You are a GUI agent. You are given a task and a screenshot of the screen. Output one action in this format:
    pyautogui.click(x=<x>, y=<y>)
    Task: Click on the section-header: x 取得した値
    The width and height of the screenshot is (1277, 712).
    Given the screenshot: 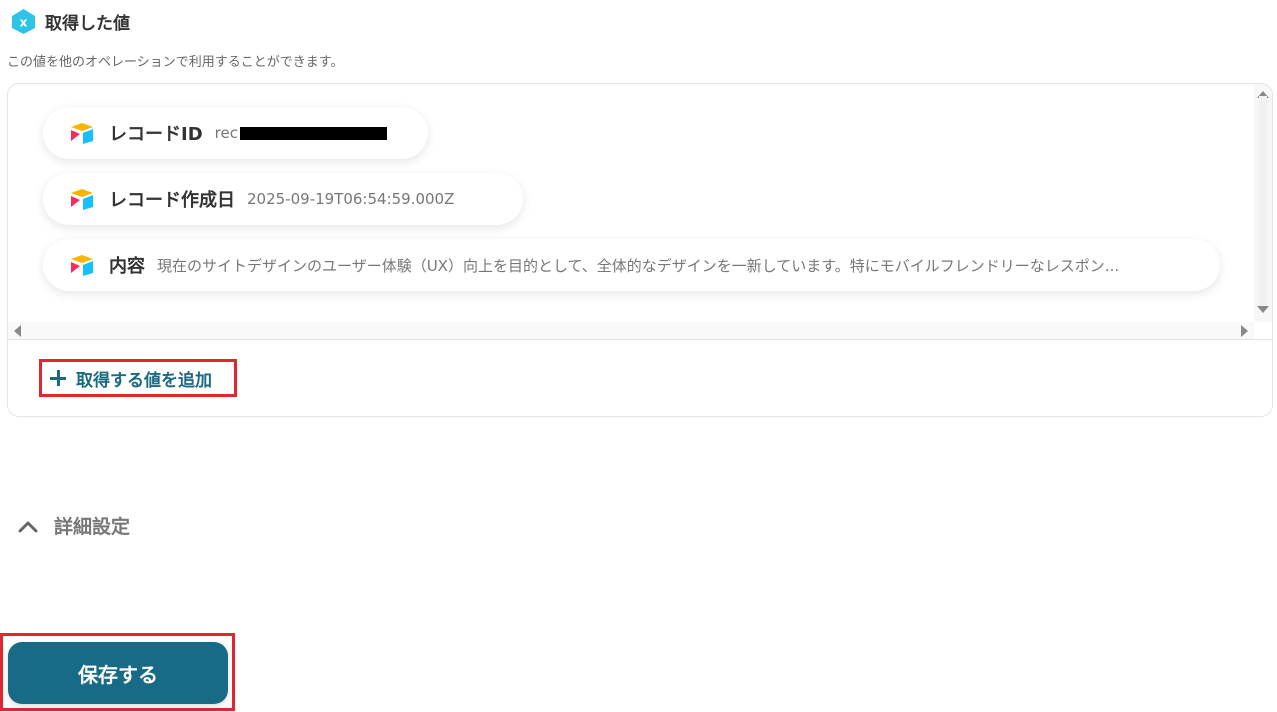 What is the action you would take?
    pyautogui.click(x=70, y=21)
    